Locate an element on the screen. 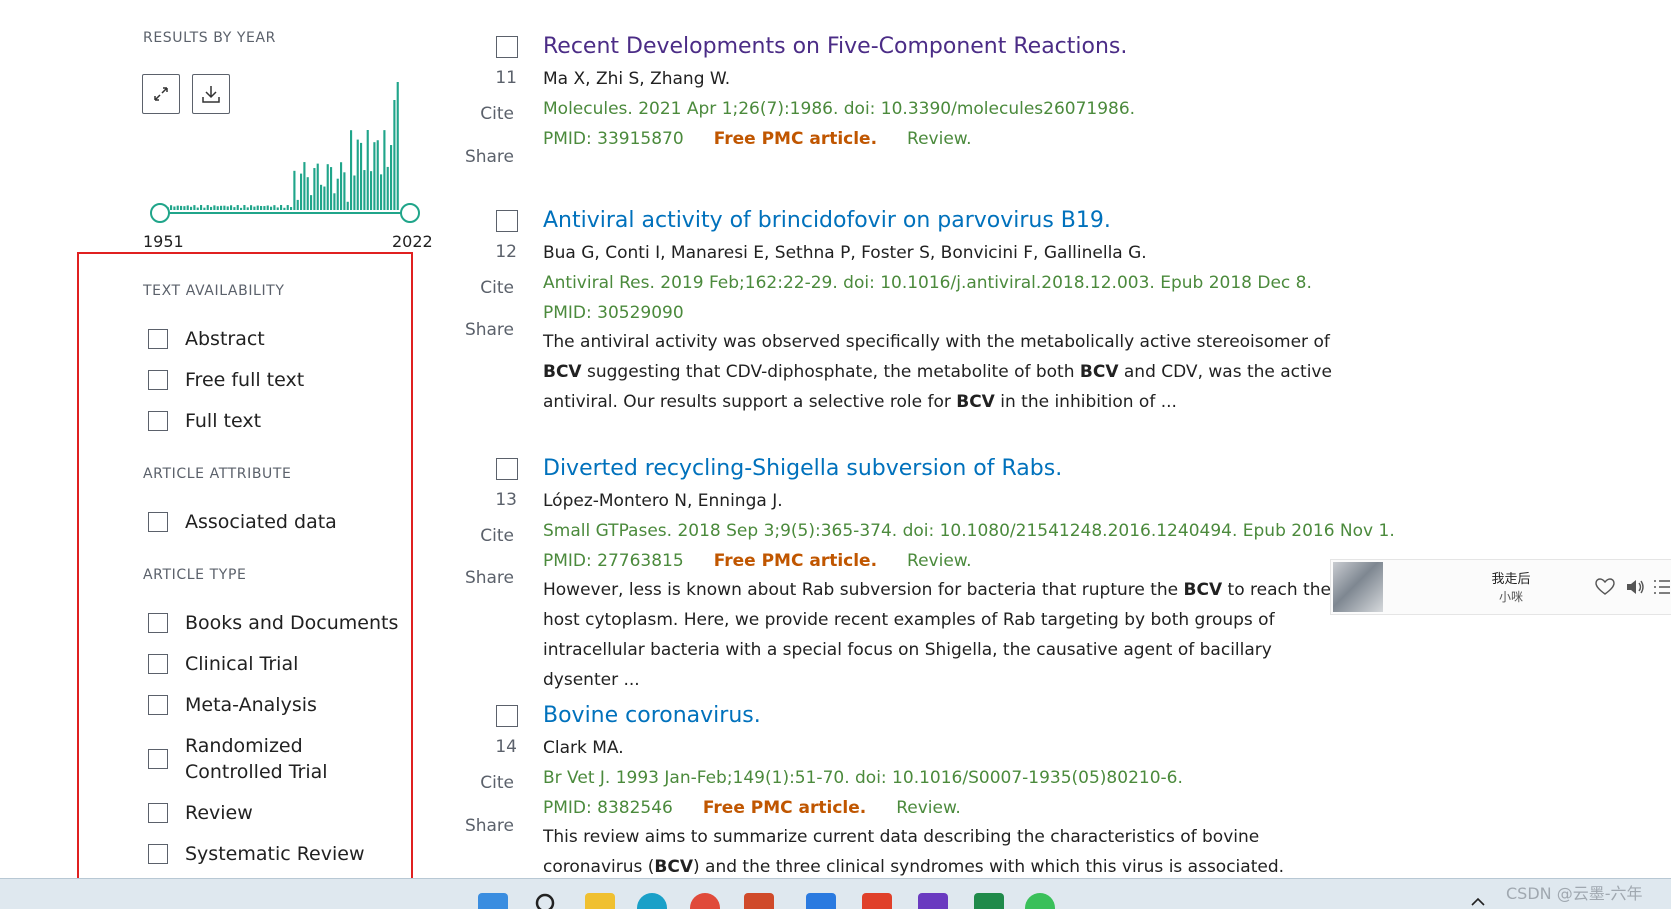 Image resolution: width=1671 pixels, height=909 pixels. filter-meta-analysis: Meta-Analysis is located at coordinates (232, 705).